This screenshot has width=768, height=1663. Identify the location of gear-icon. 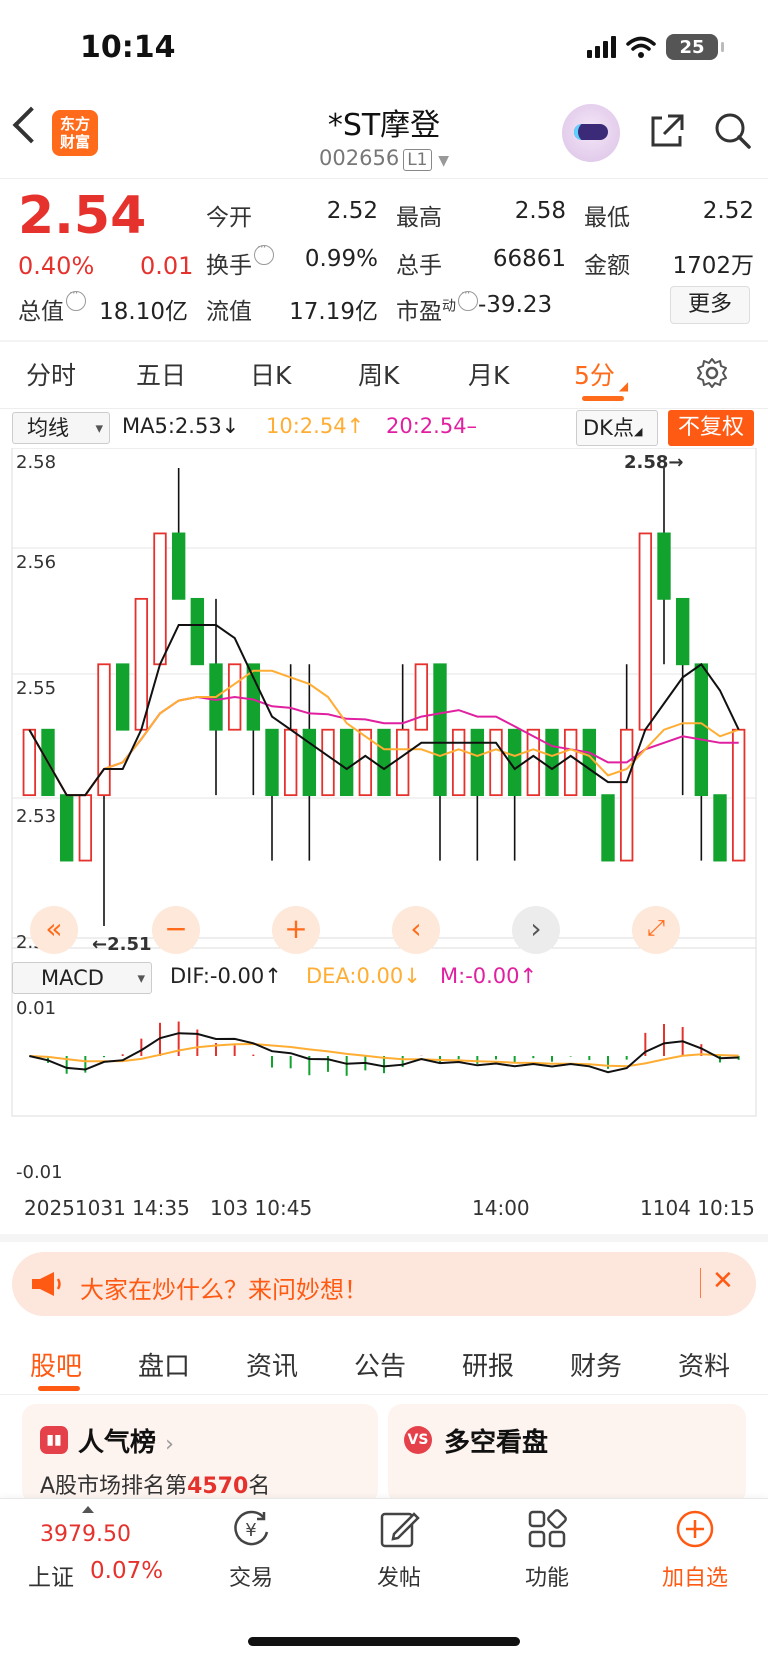
(712, 373).